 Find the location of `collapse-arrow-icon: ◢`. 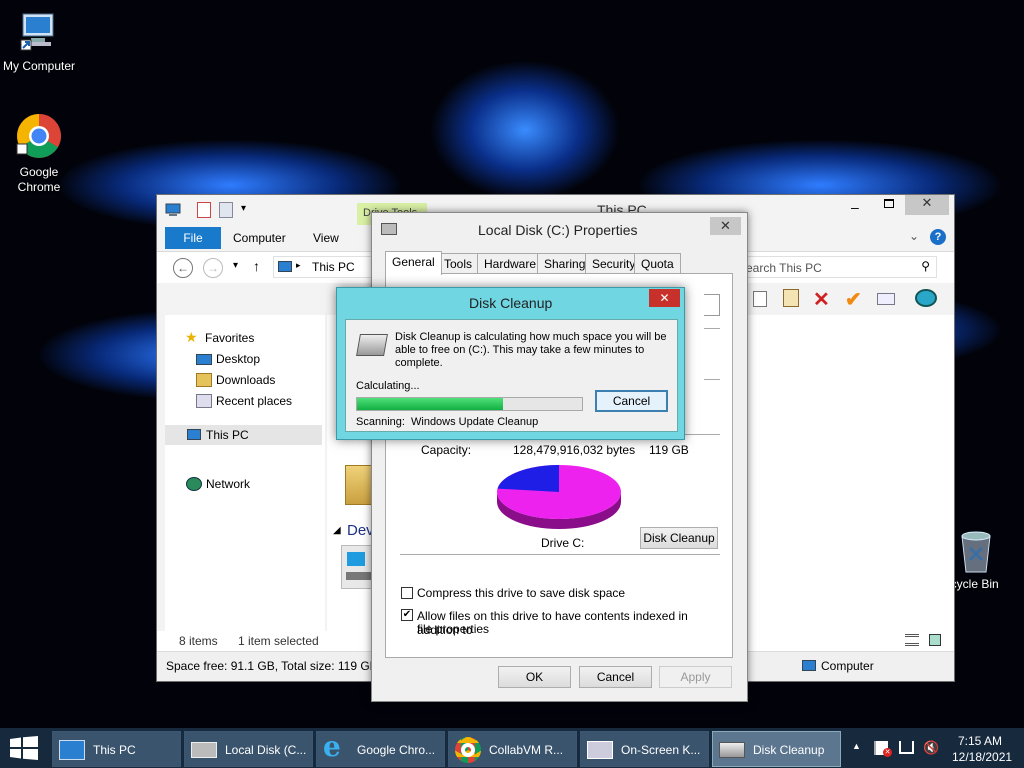

collapse-arrow-icon: ◢ is located at coordinates (337, 530).